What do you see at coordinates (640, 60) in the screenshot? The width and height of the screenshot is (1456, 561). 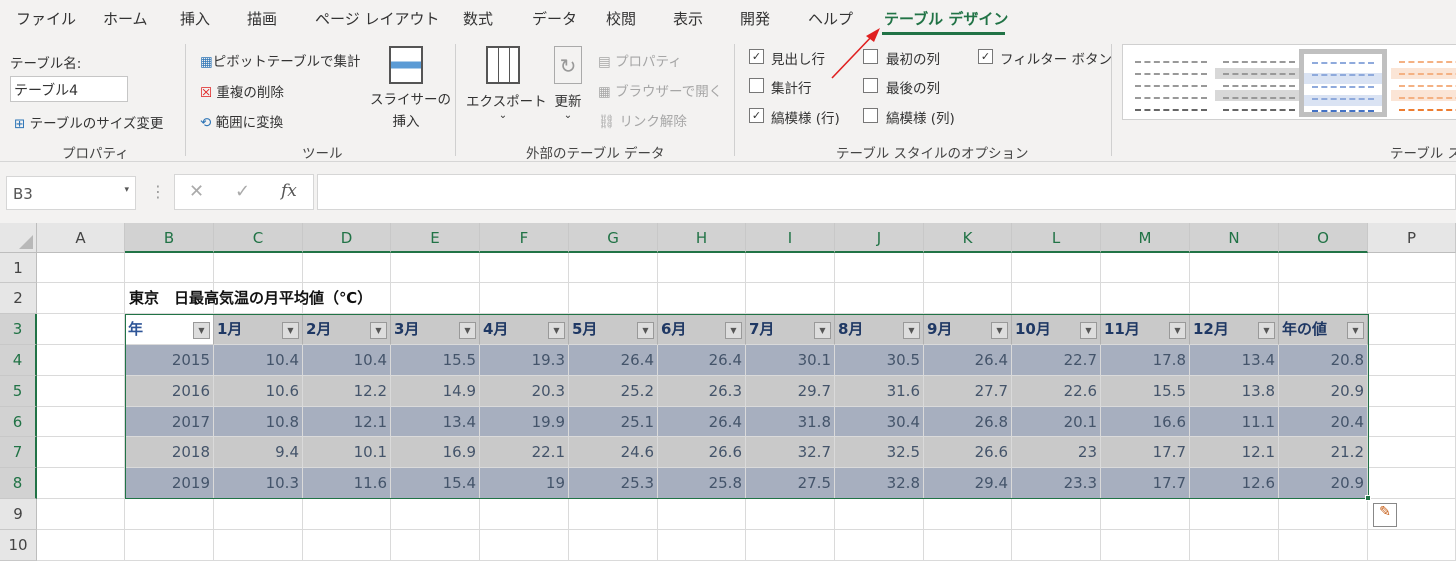 I see `external-properties-button: ▤ プロパティ` at bounding box center [640, 60].